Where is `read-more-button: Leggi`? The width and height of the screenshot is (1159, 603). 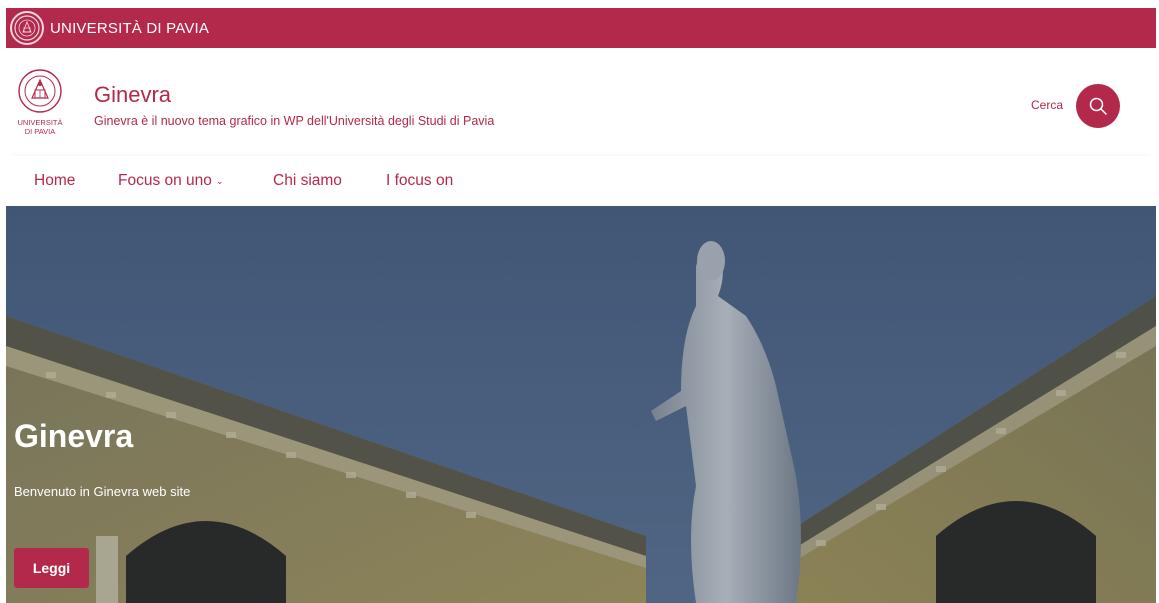 read-more-button: Leggi is located at coordinates (51, 568).